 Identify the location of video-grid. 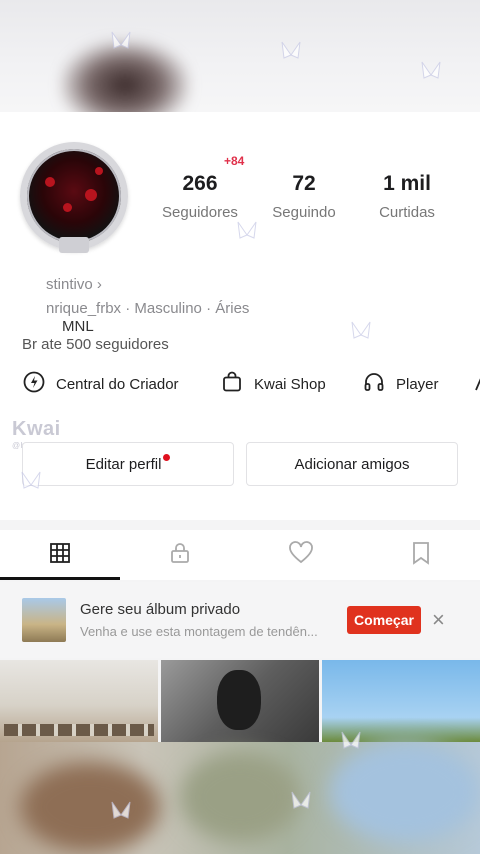
(240, 701).